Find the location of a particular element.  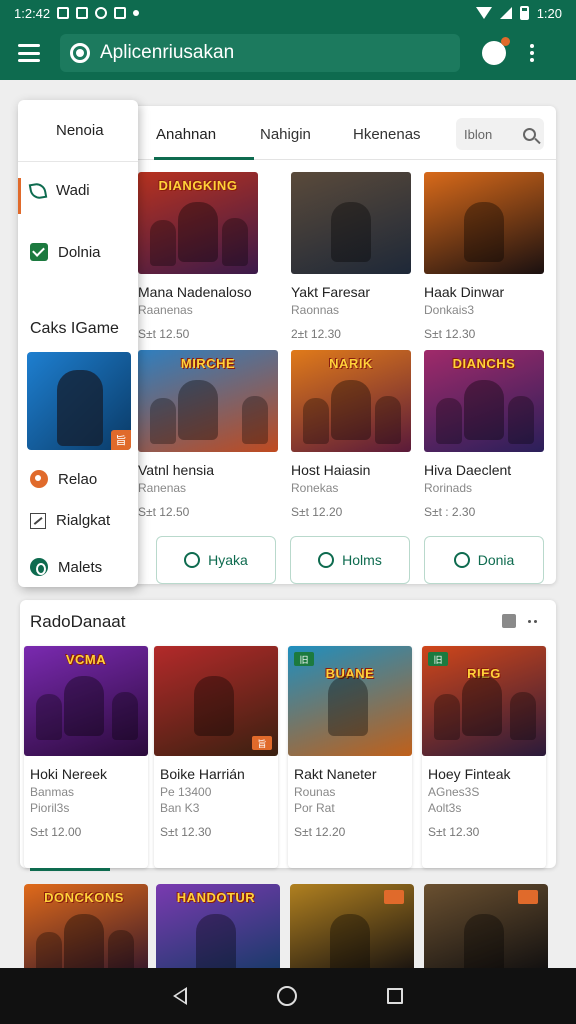

game-price: S±t : 2.30 is located at coordinates (450, 512).